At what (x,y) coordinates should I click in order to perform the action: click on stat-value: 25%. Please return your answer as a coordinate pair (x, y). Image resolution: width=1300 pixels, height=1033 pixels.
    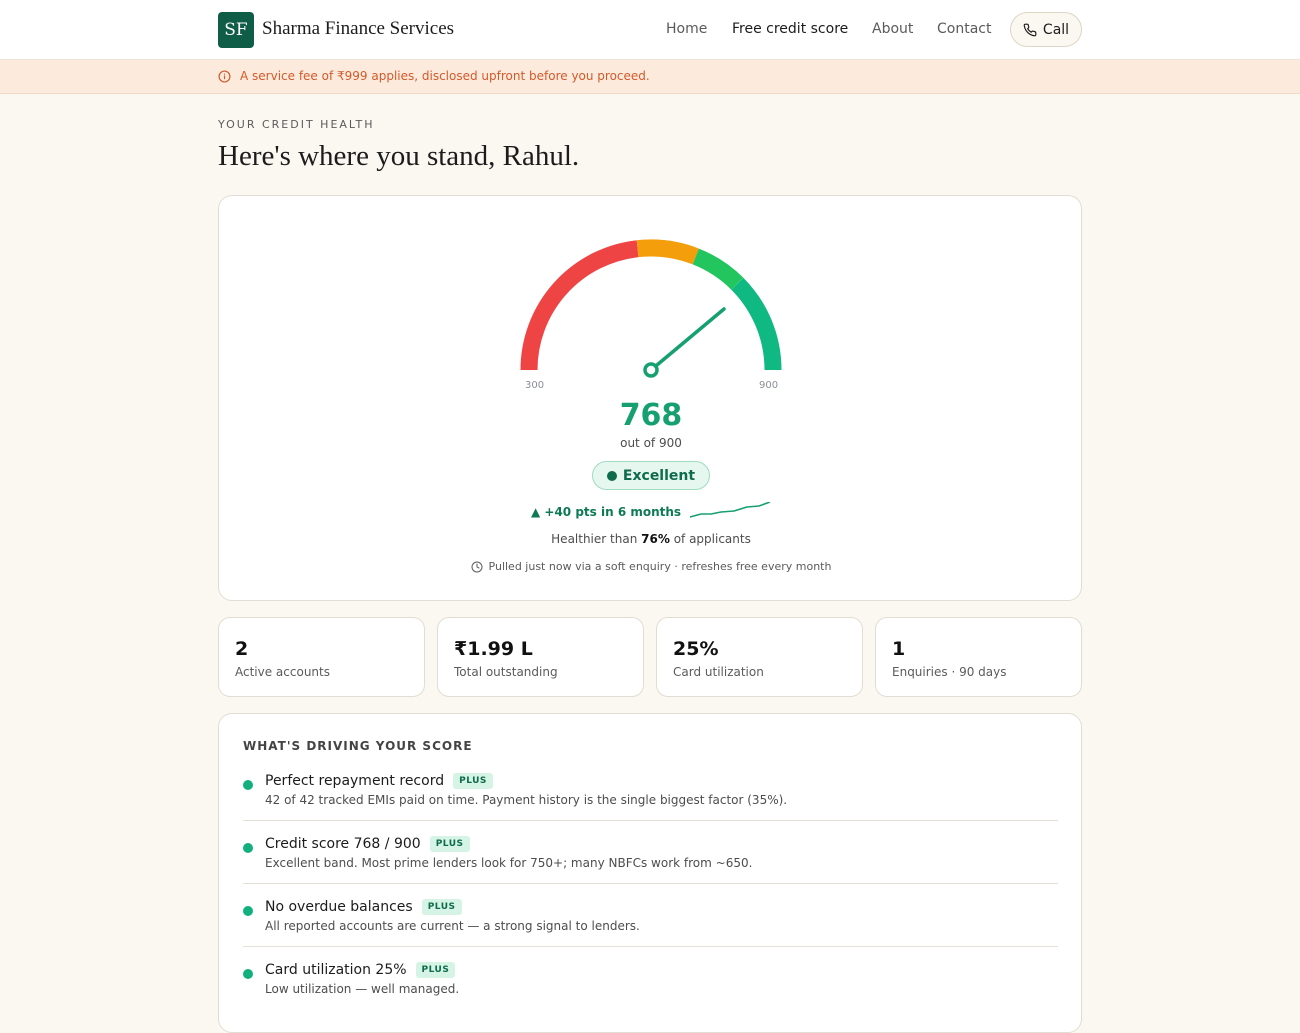
    Looking at the image, I should click on (696, 649).